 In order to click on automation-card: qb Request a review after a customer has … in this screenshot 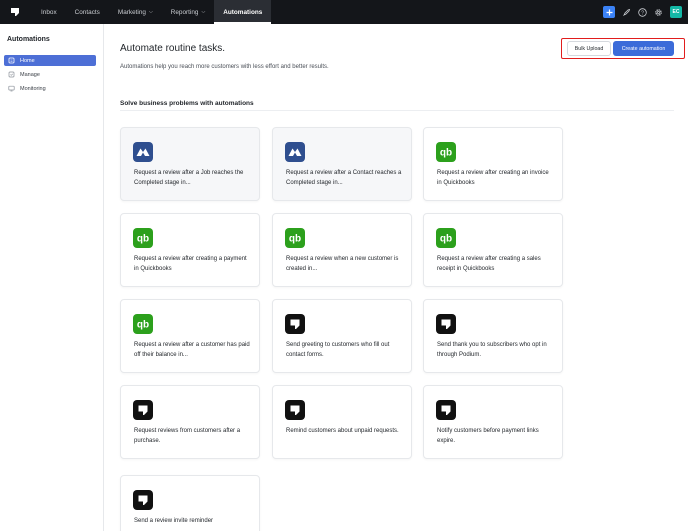, I will do `click(190, 336)`.